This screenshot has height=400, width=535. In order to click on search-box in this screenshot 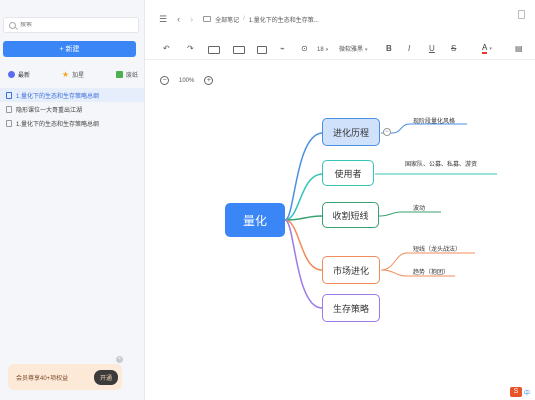, I will do `click(71, 25)`.